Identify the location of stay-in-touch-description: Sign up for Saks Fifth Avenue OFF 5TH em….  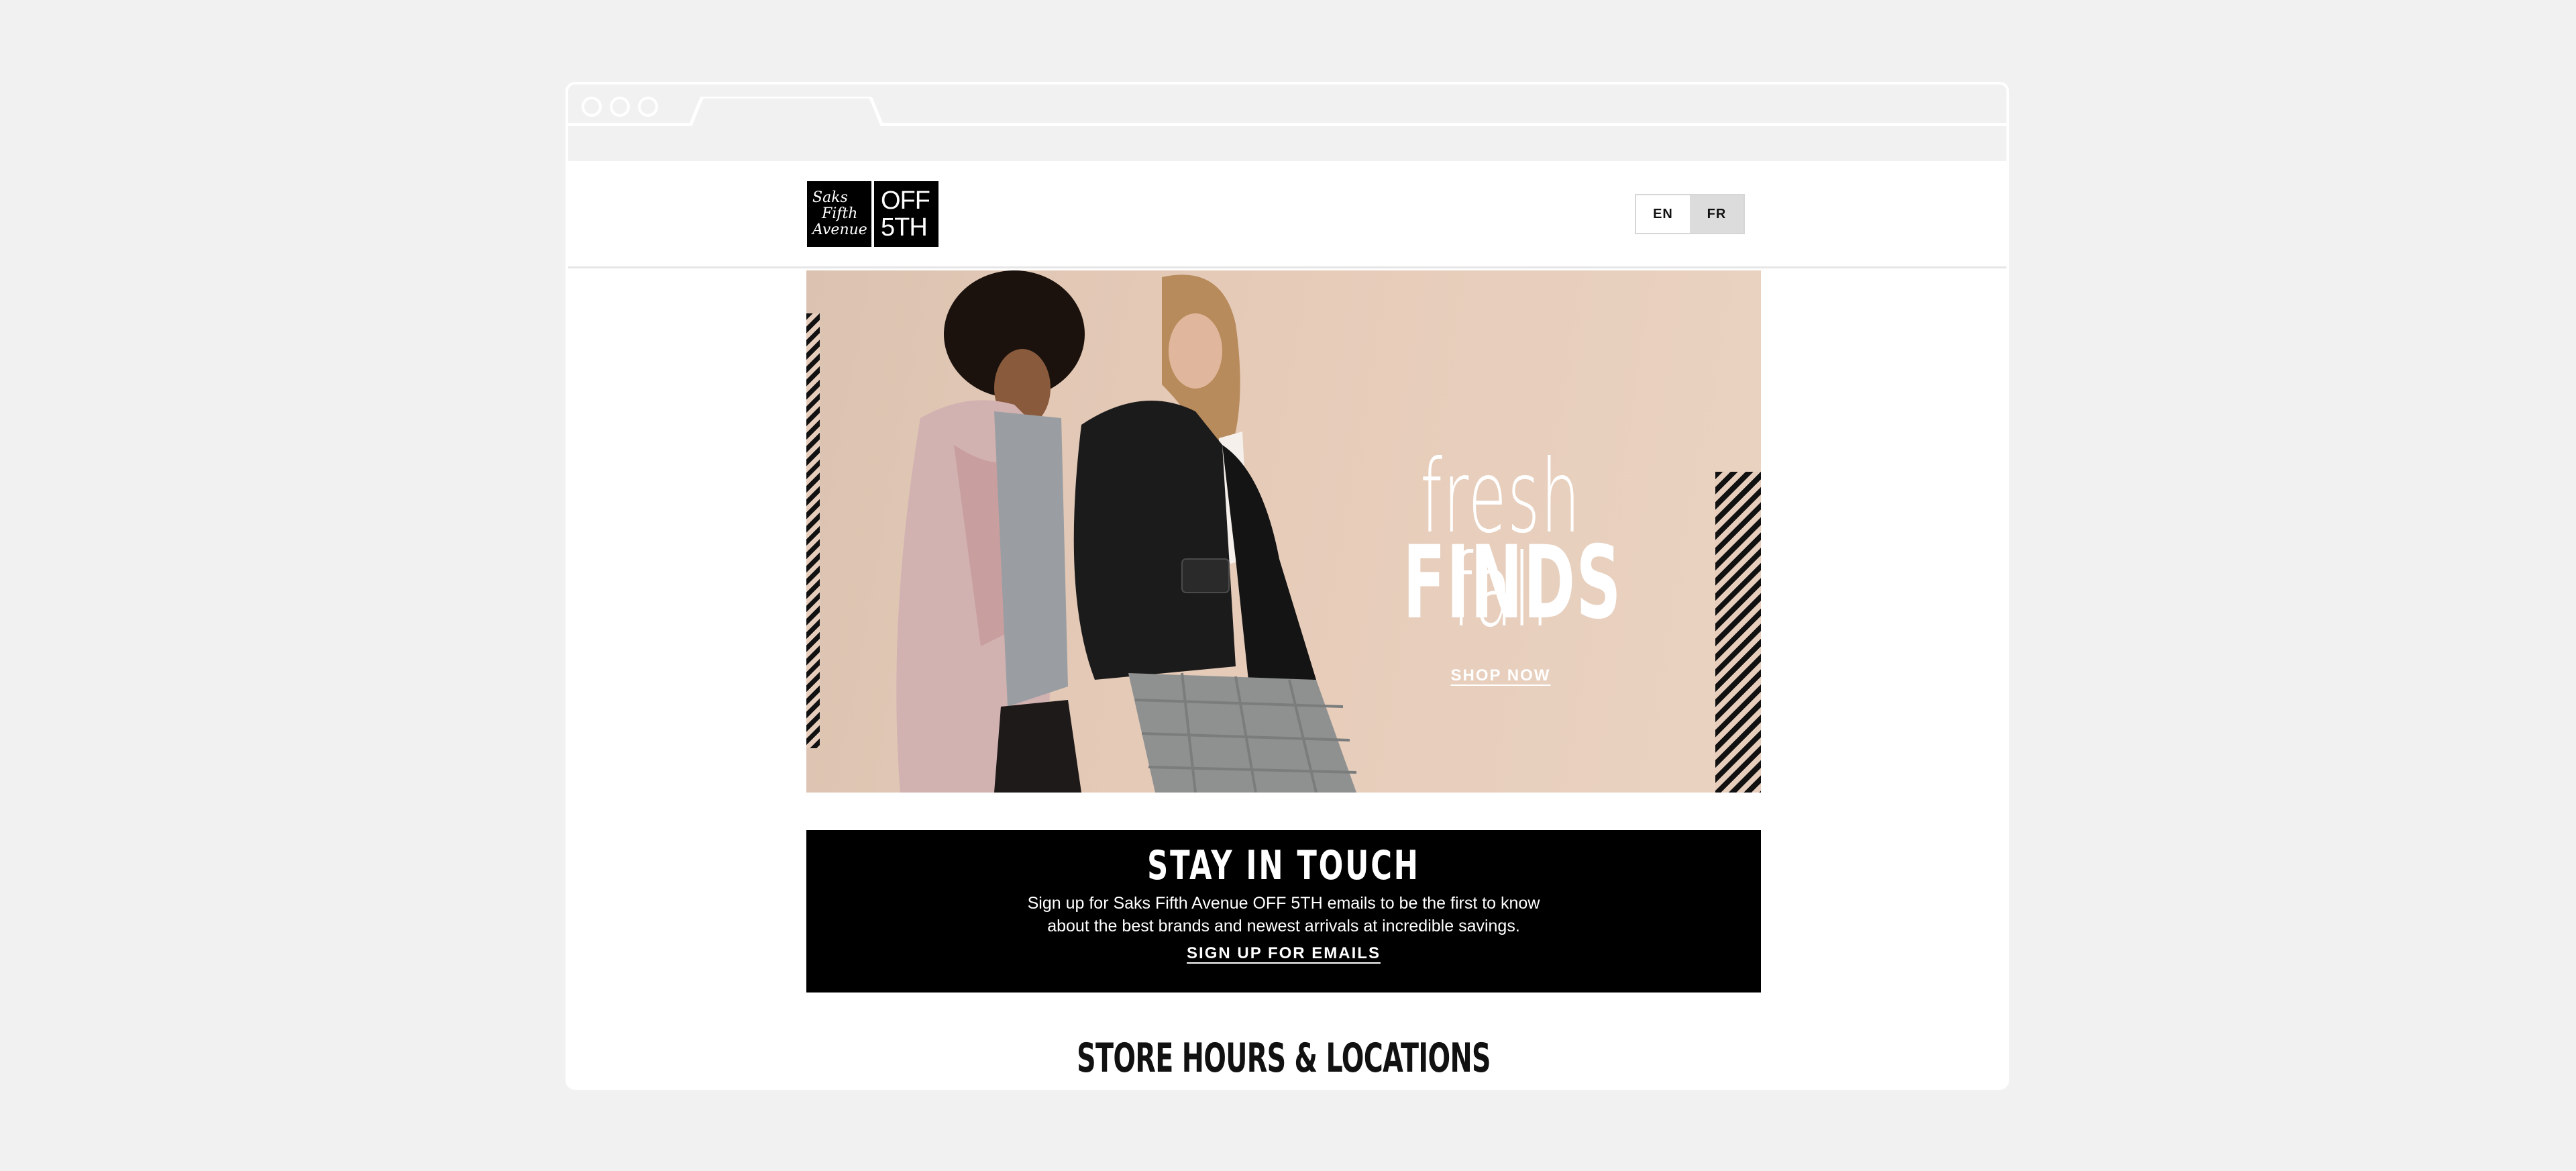
(1283, 914).